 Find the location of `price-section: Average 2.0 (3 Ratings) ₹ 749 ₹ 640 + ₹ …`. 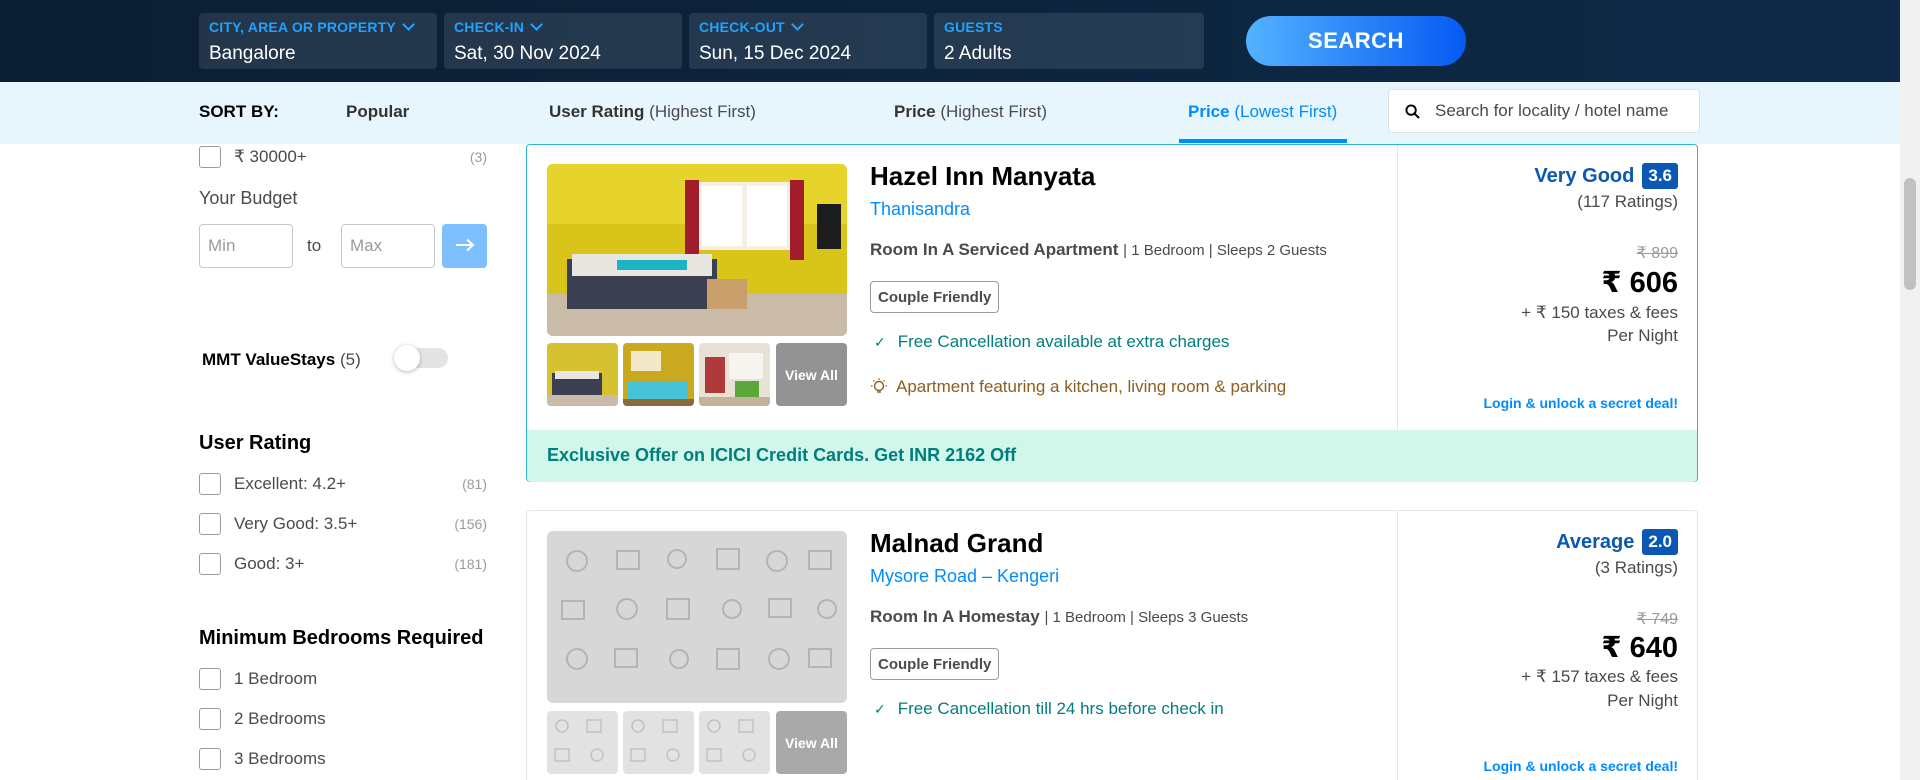

price-section: Average 2.0 (3 Ratings) ₹ 749 ₹ 640 + ₹ … is located at coordinates (1548, 645).